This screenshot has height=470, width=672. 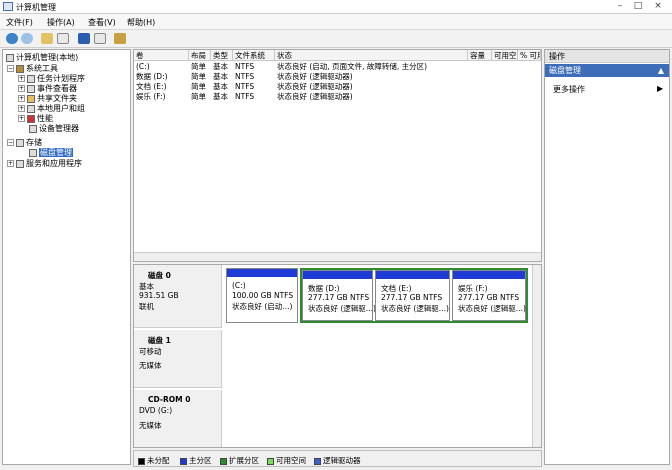 I want to click on disk-name: CD-ROM 0, so click(x=169, y=399).